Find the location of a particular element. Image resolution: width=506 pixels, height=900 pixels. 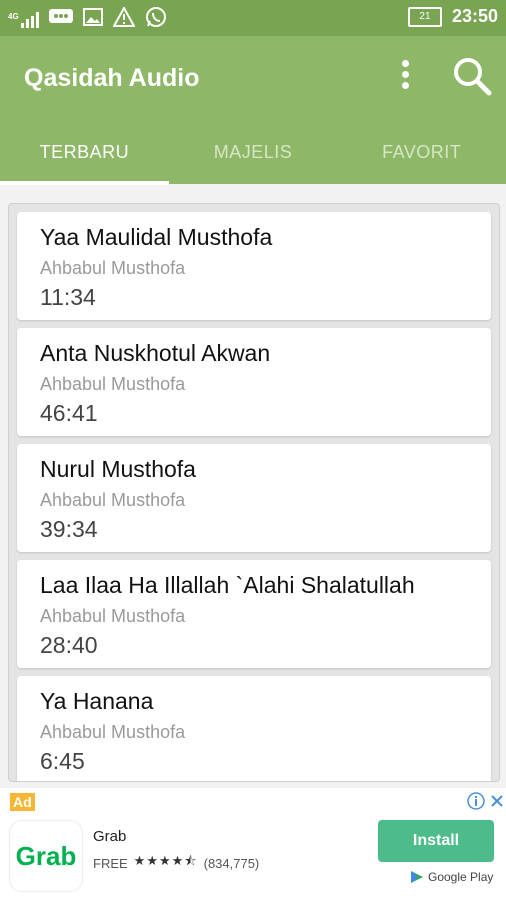

active-tab-indicator is located at coordinates (84, 183).